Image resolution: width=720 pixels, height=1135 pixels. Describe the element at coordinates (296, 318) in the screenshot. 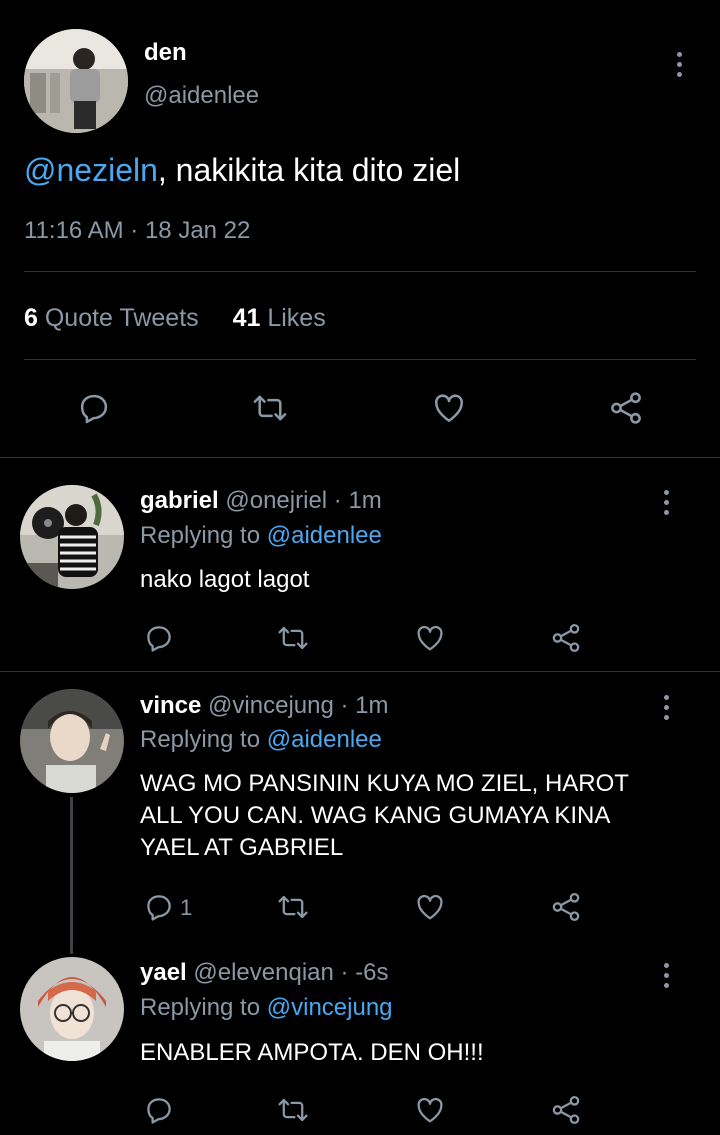

I see `like-label: Likes` at that location.